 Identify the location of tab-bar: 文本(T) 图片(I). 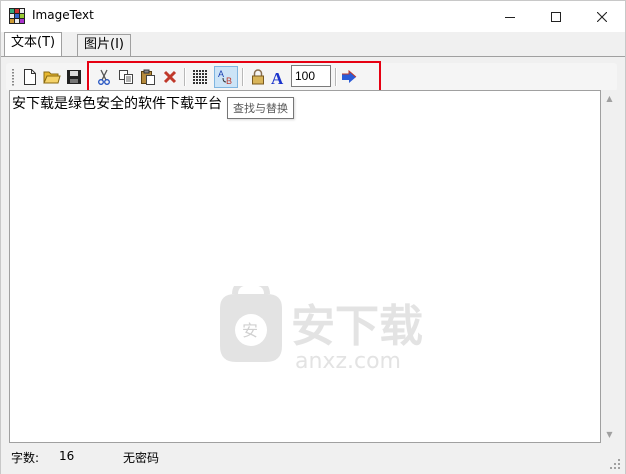
(313, 44).